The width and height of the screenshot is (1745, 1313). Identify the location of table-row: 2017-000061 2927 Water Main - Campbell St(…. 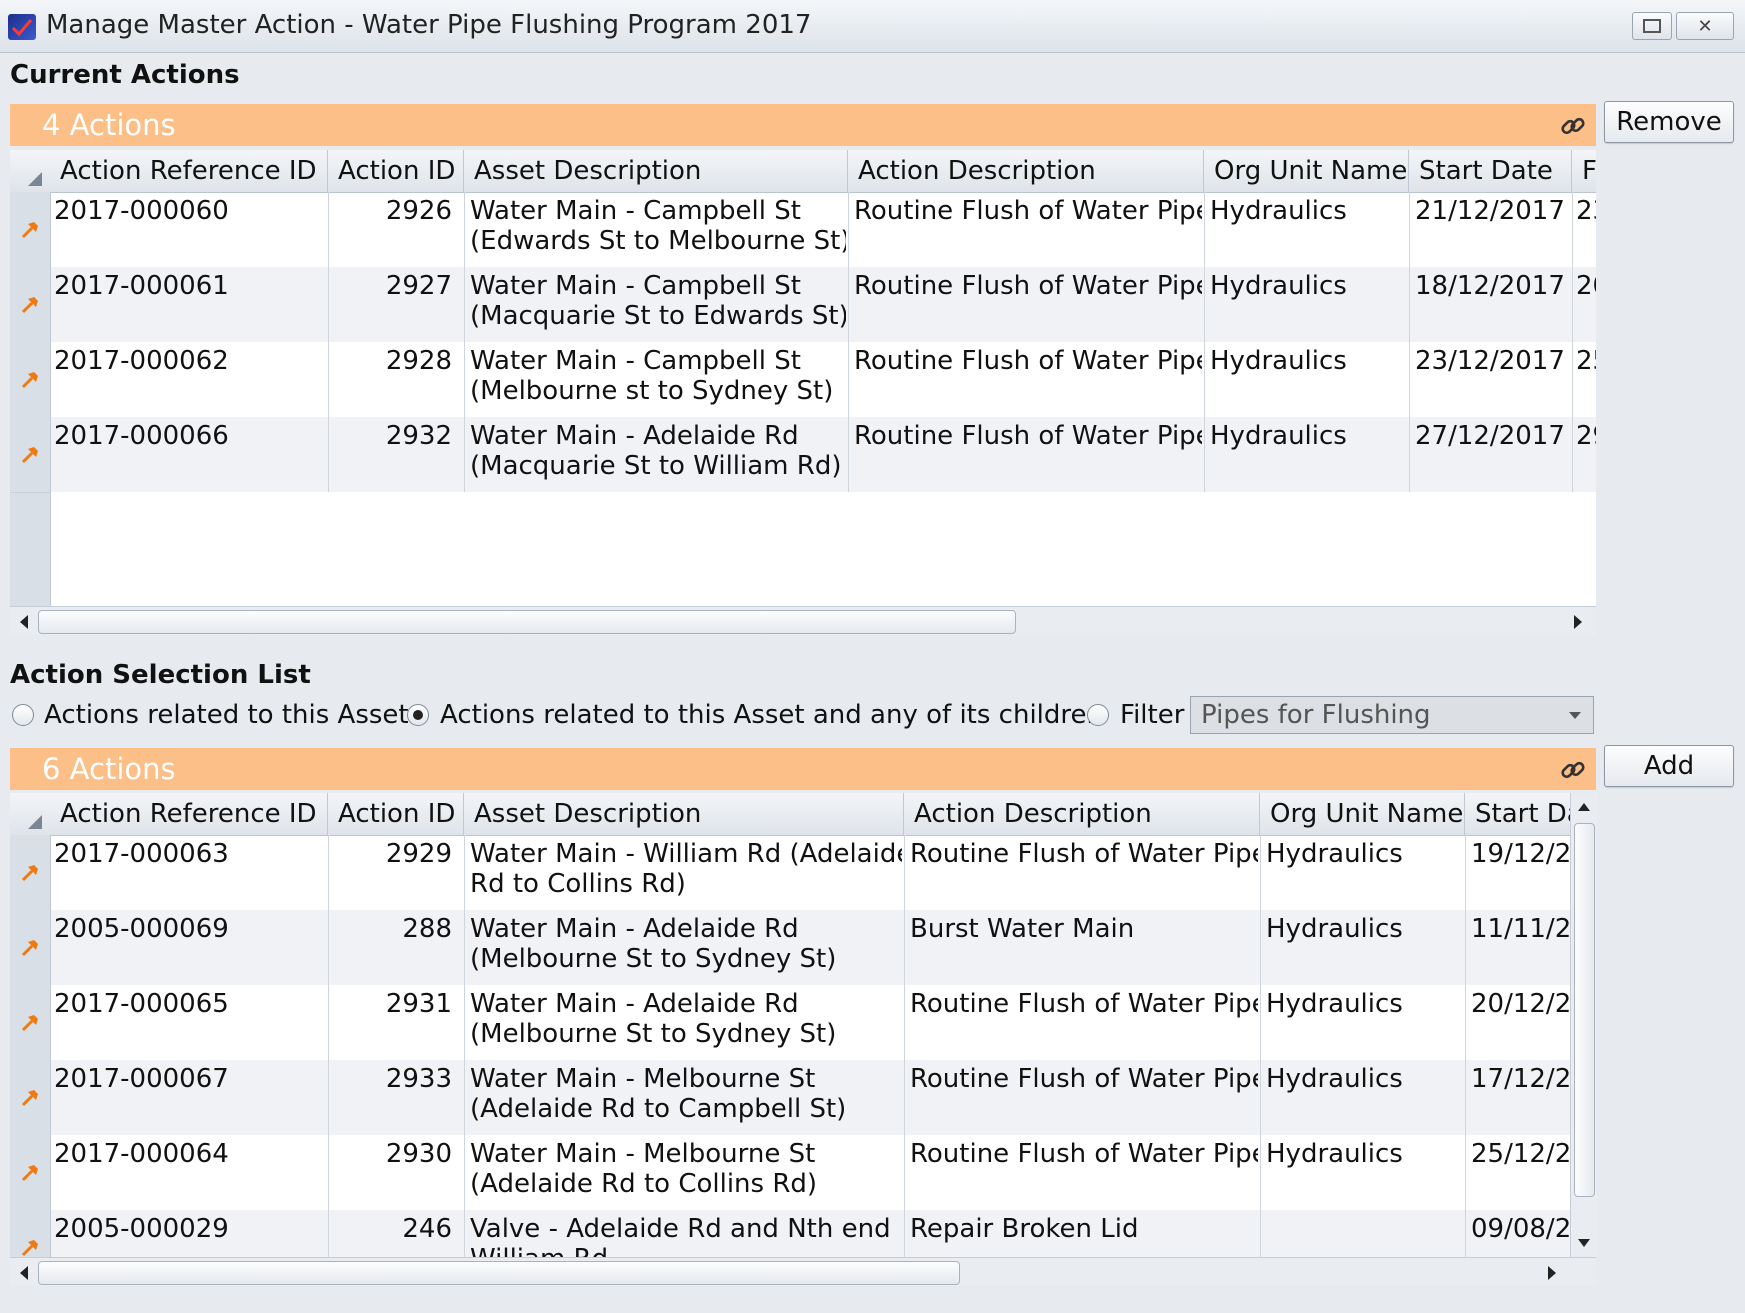
(803, 305).